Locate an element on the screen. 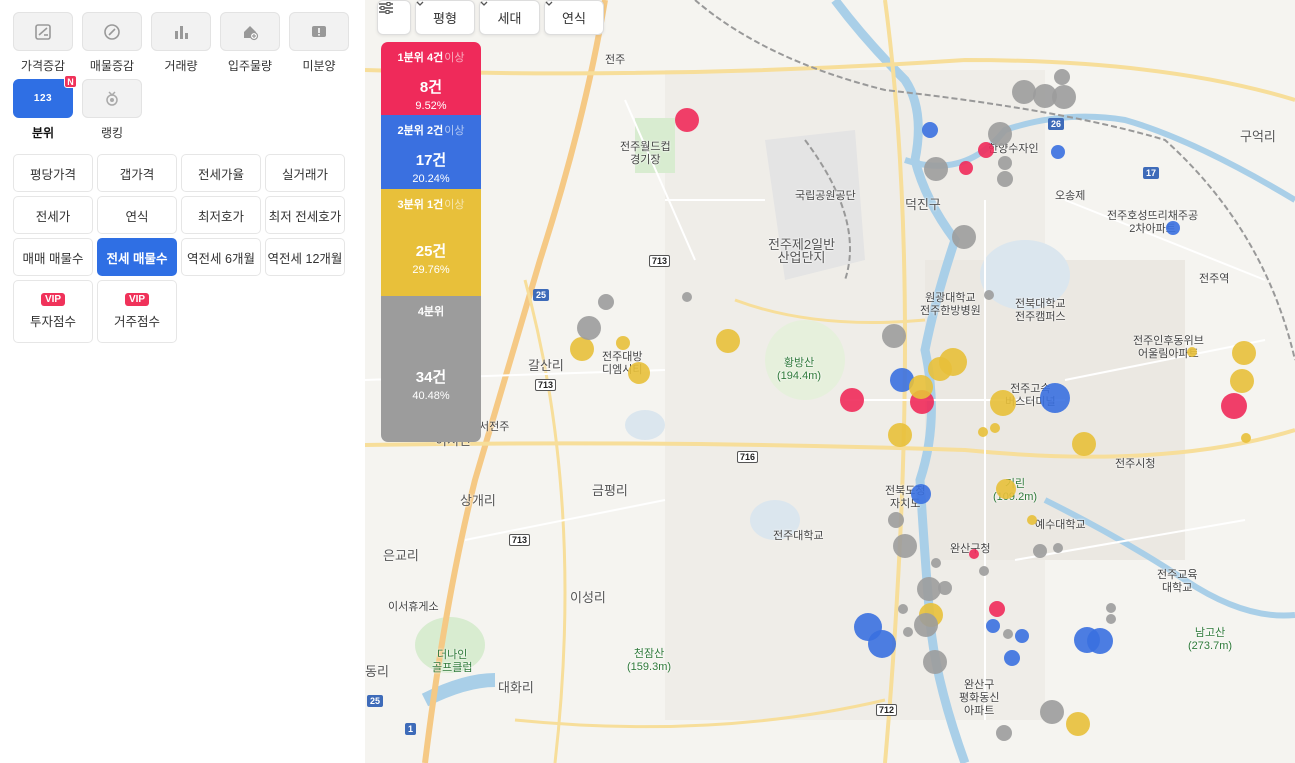  listing-change-icon is located at coordinates (112, 31).